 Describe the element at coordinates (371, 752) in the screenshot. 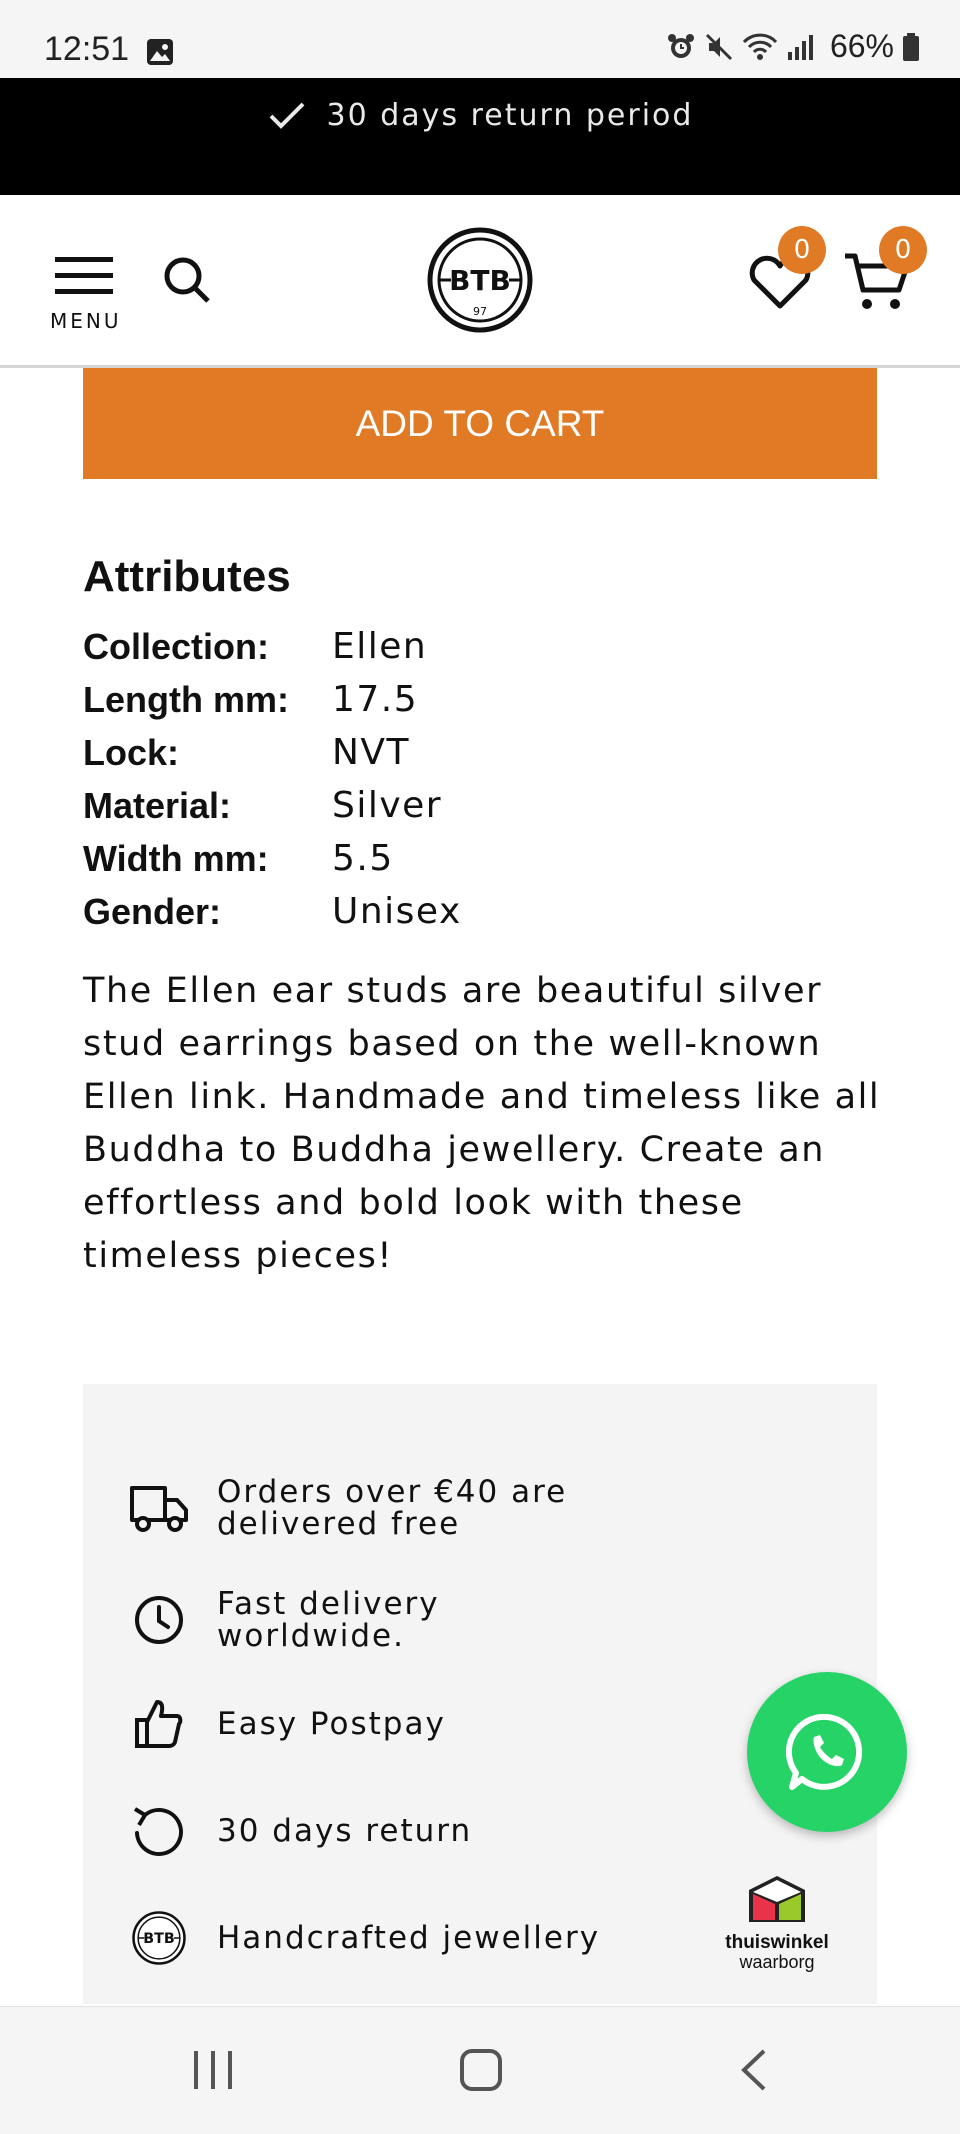

I see `attribute-value: NVT` at that location.